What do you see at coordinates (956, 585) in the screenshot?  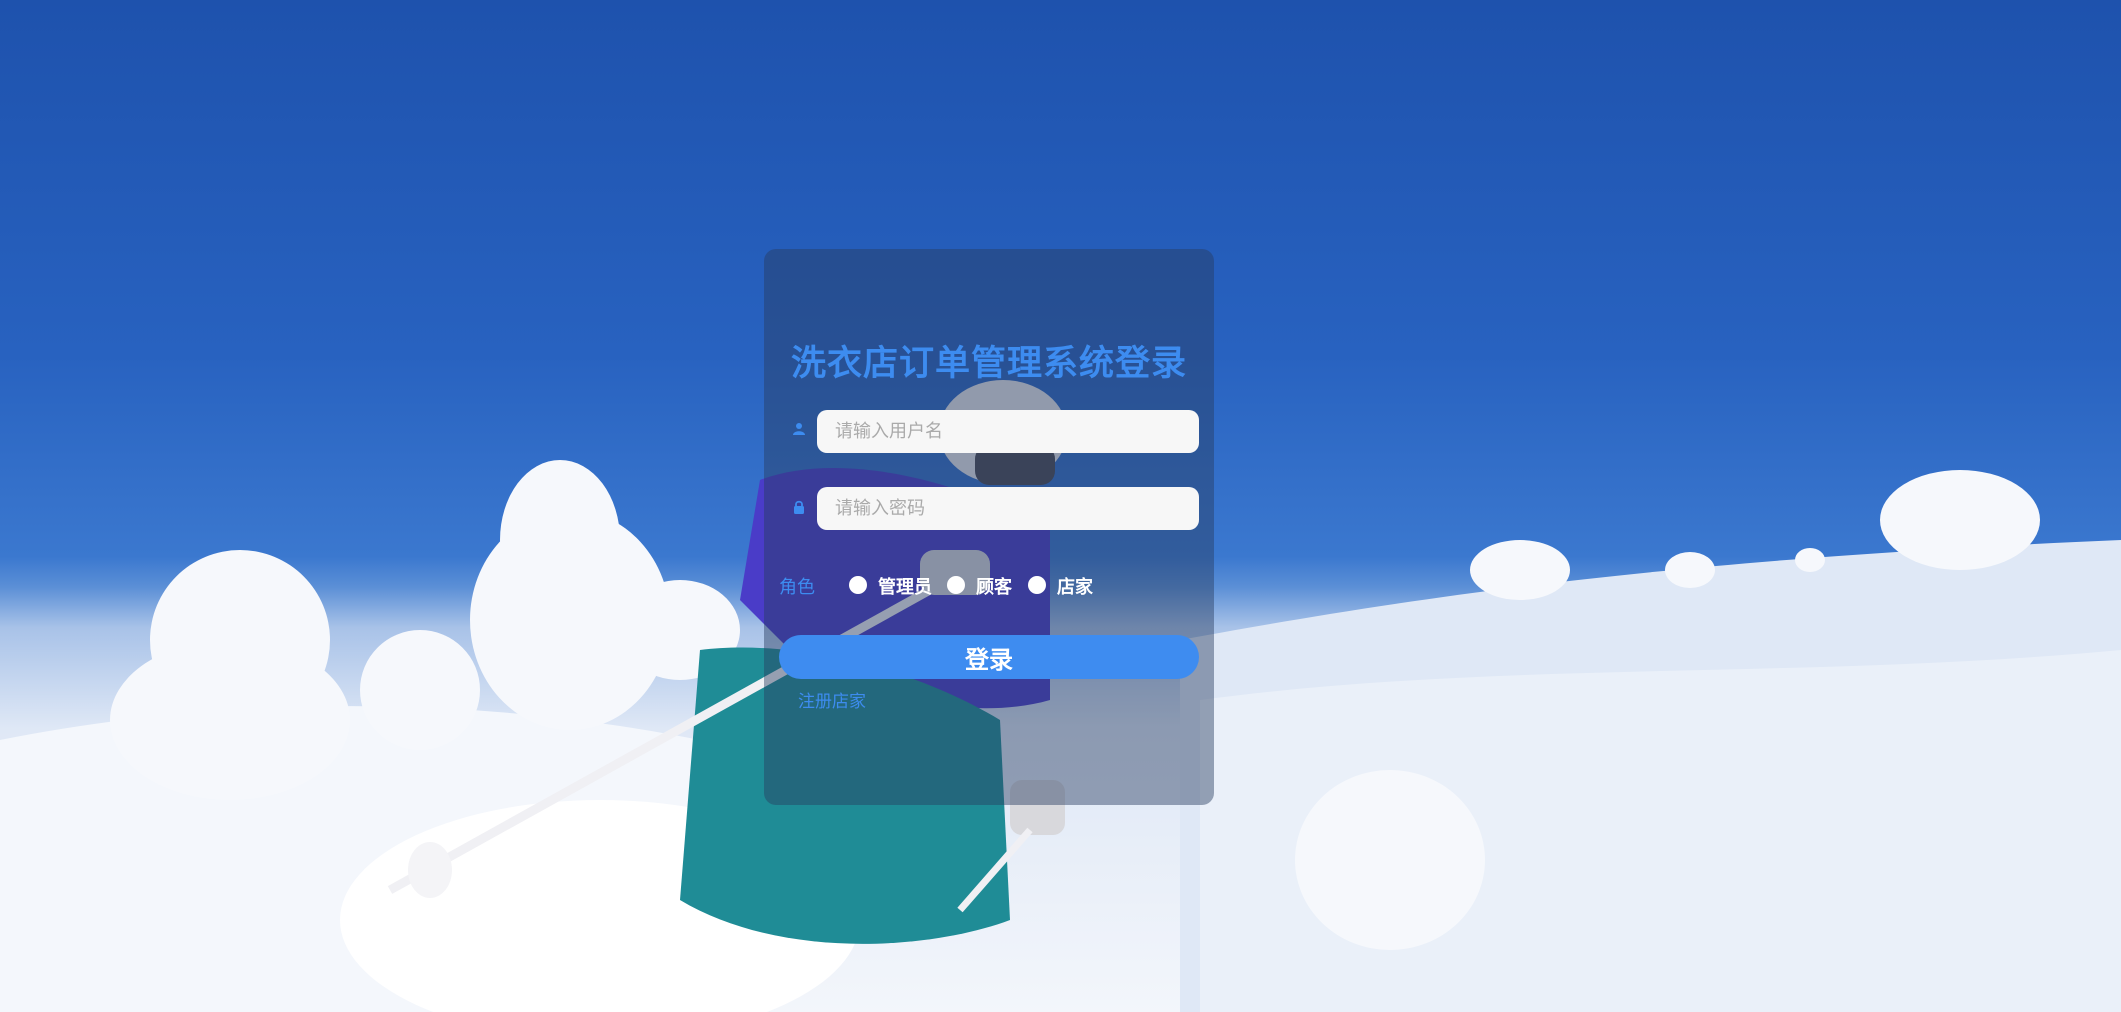 I see `role-radio-customer` at bounding box center [956, 585].